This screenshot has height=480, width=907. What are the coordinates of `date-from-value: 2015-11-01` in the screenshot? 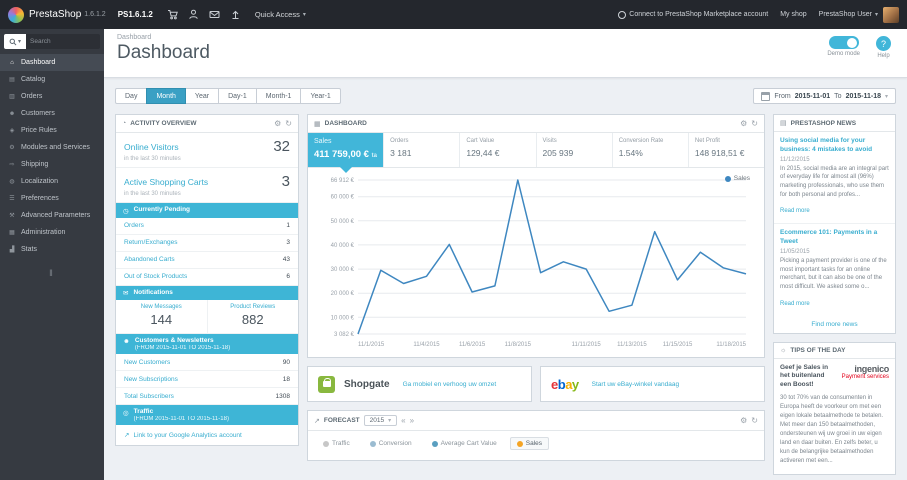 It's located at (812, 96).